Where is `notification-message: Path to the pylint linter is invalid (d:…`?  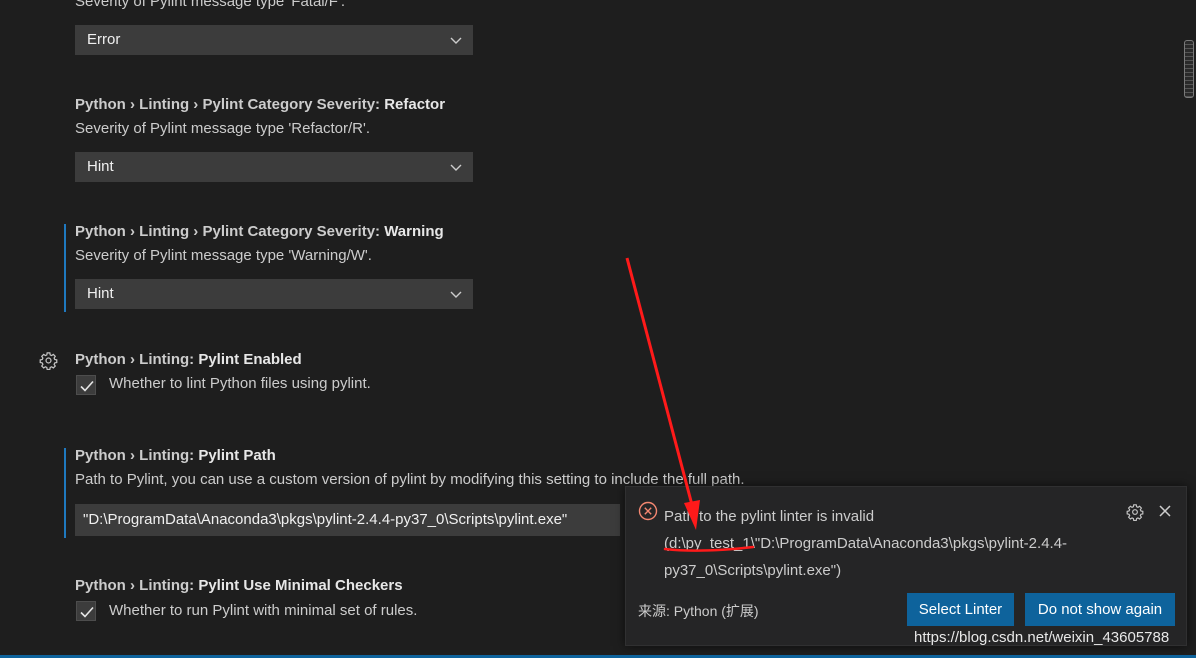
notification-message: Path to the pylint linter is invalid (d:… is located at coordinates (889, 543).